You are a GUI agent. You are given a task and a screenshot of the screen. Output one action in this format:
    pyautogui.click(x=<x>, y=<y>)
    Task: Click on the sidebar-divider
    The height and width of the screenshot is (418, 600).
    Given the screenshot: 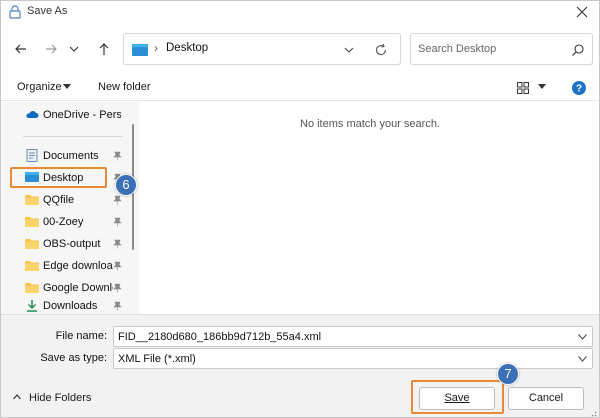 What is the action you would take?
    pyautogui.click(x=73, y=136)
    